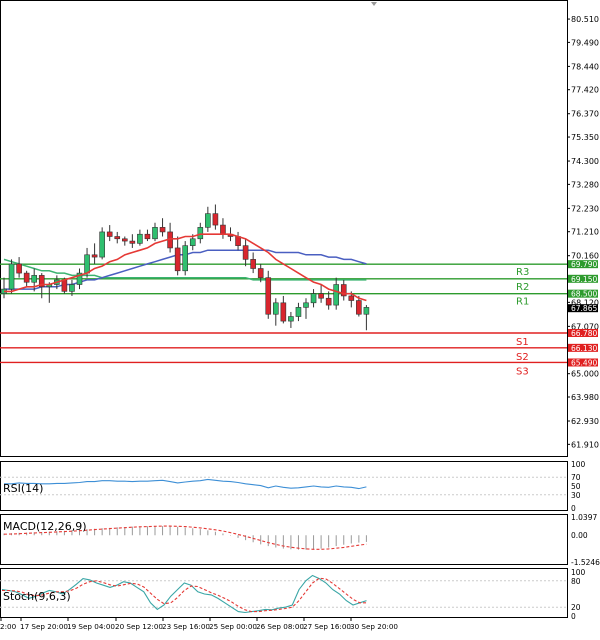 This screenshot has width=600, height=640. Describe the element at coordinates (584, 333) in the screenshot. I see `level-price-label: 66.780` at that location.